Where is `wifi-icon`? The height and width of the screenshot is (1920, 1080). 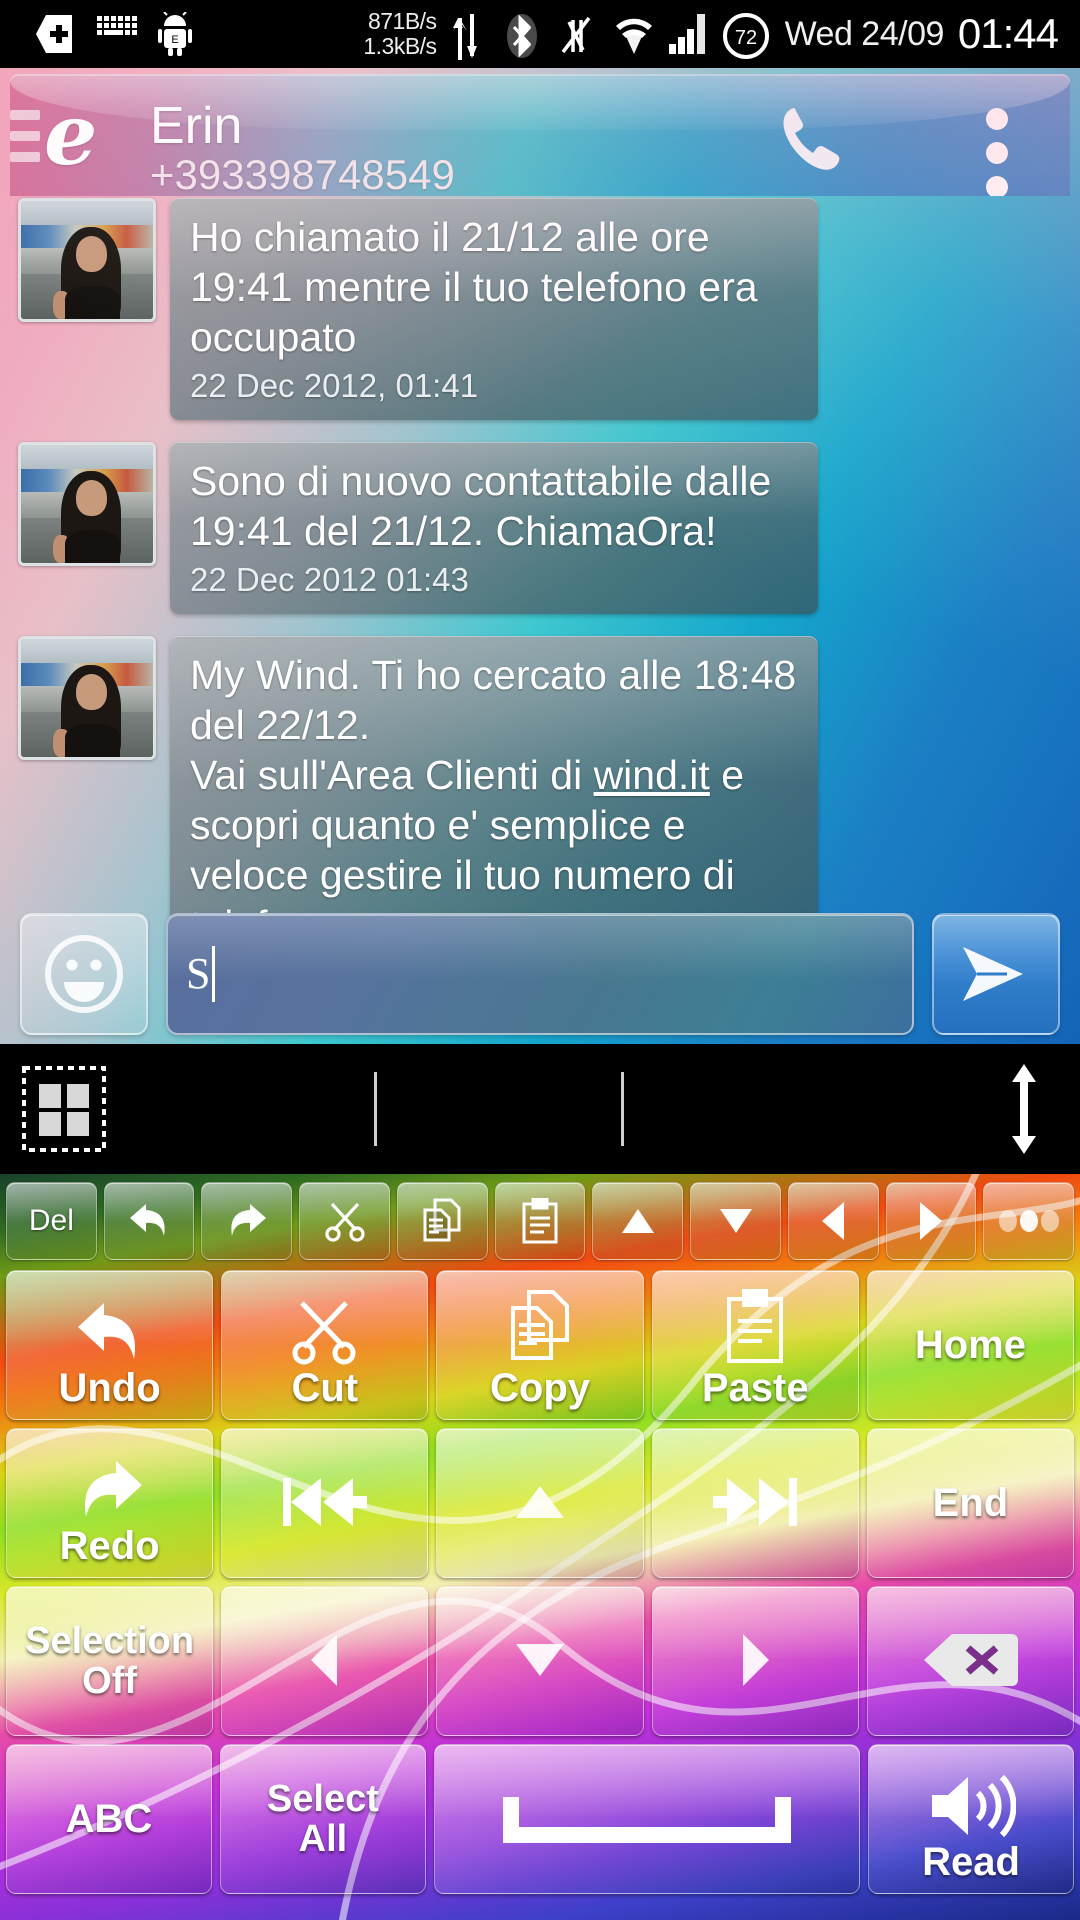 wifi-icon is located at coordinates (633, 34).